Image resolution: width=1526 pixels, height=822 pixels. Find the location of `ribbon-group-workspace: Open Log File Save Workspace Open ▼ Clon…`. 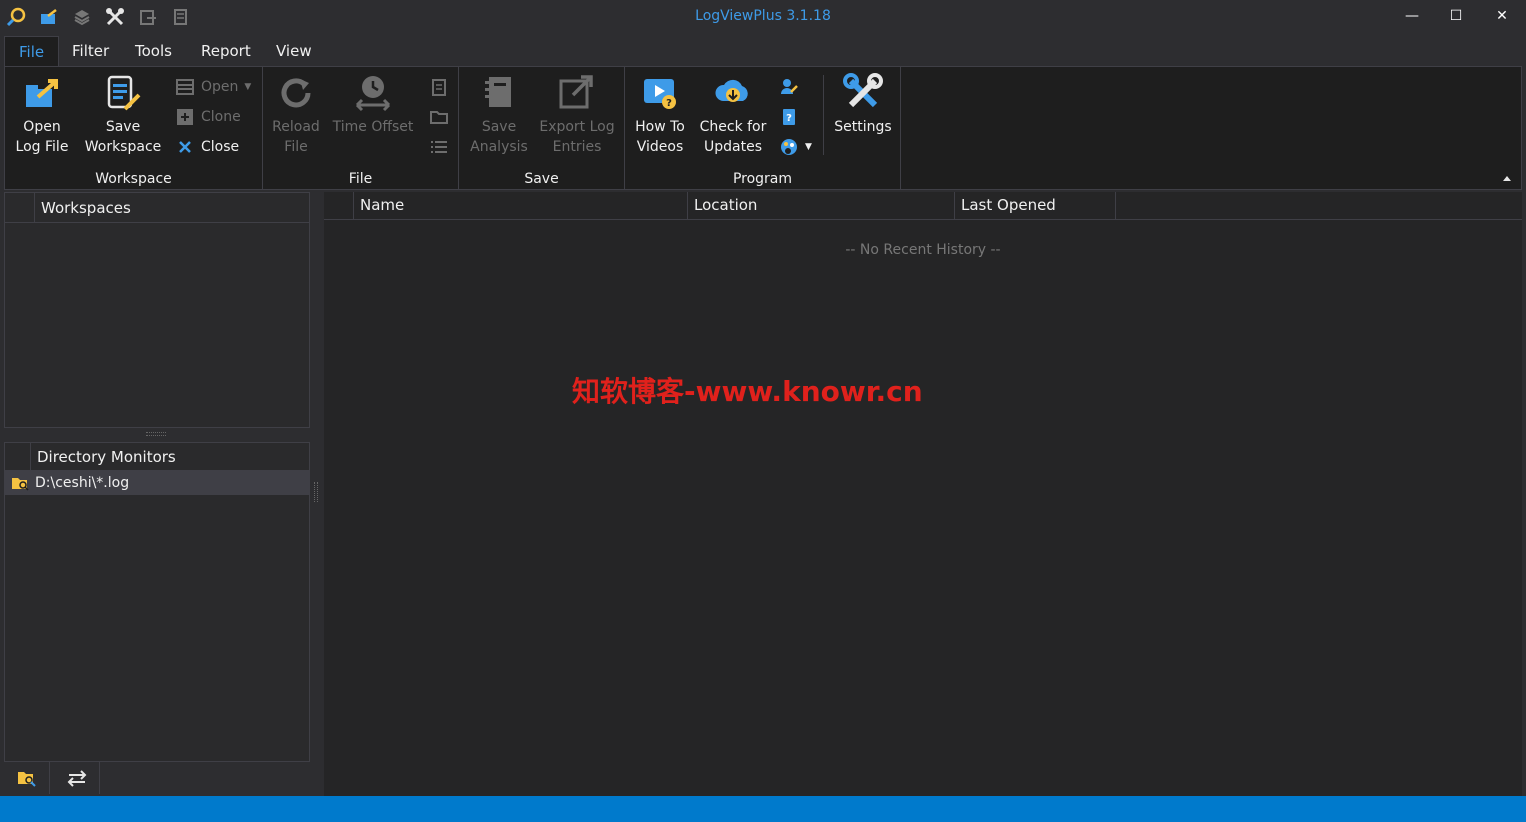

ribbon-group-workspace: Open Log File Save Workspace Open ▼ Clon… is located at coordinates (134, 128).